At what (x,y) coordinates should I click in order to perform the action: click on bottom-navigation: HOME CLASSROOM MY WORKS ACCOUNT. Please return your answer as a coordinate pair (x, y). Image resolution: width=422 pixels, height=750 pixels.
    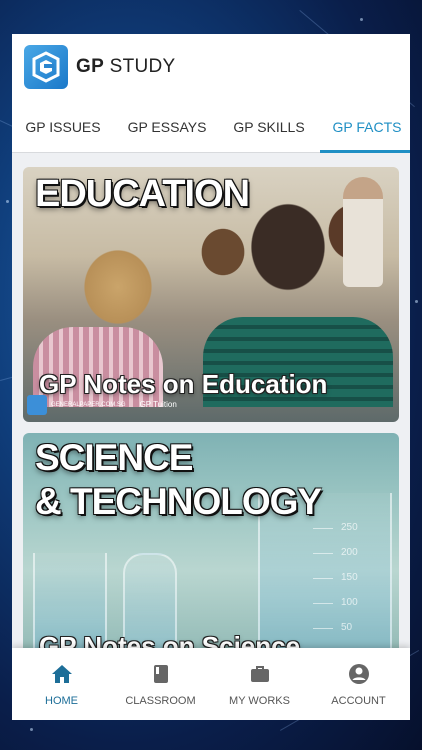
    Looking at the image, I should click on (211, 684).